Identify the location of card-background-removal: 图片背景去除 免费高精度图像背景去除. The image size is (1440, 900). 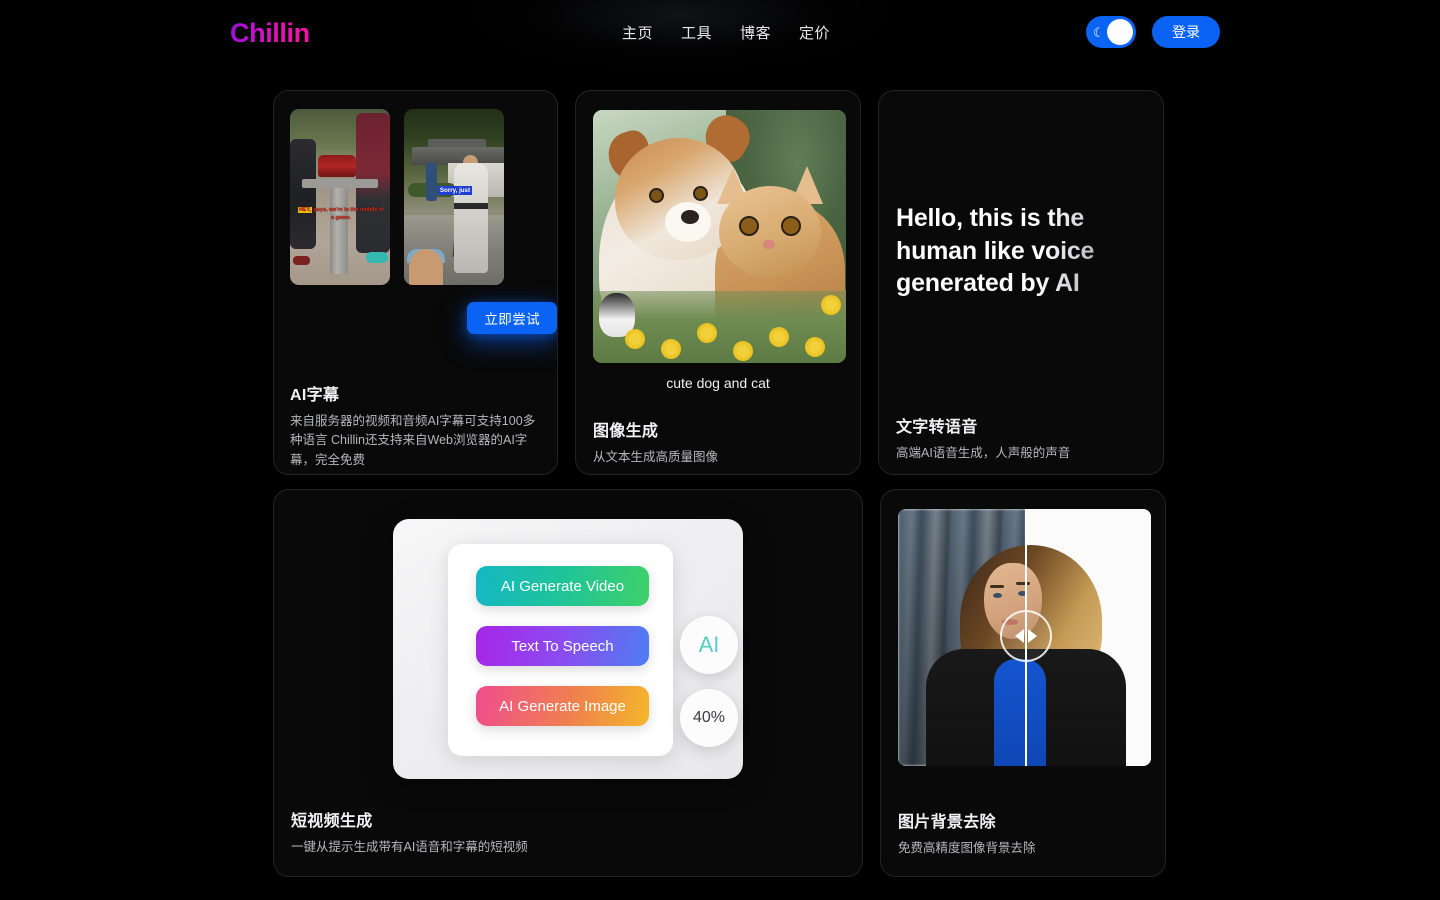
(1023, 683).